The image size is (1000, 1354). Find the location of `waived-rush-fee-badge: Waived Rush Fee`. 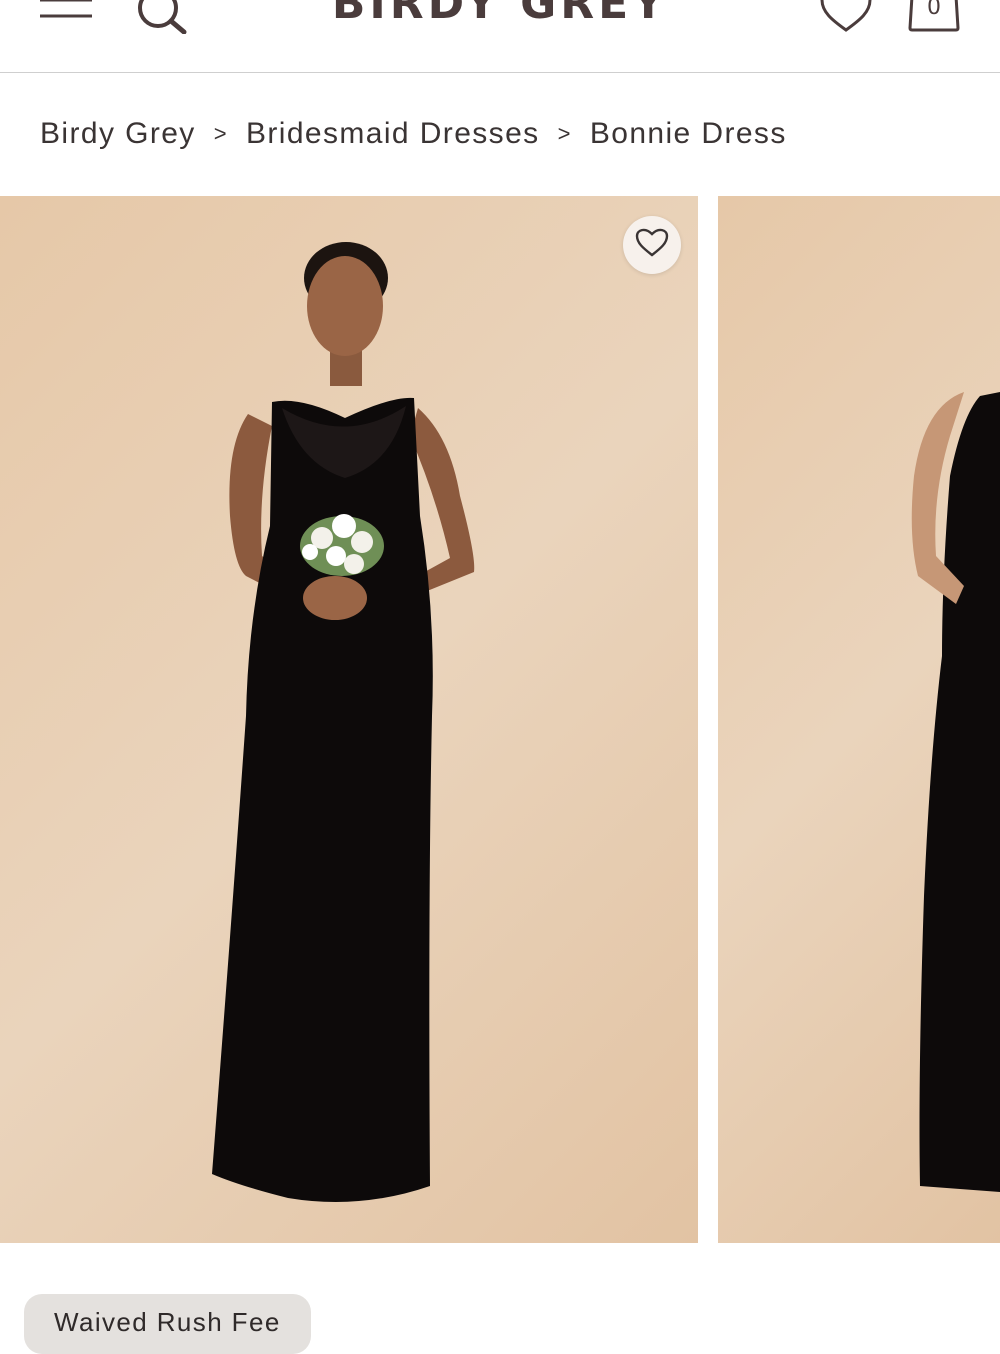

waived-rush-fee-badge: Waived Rush Fee is located at coordinates (167, 1324).